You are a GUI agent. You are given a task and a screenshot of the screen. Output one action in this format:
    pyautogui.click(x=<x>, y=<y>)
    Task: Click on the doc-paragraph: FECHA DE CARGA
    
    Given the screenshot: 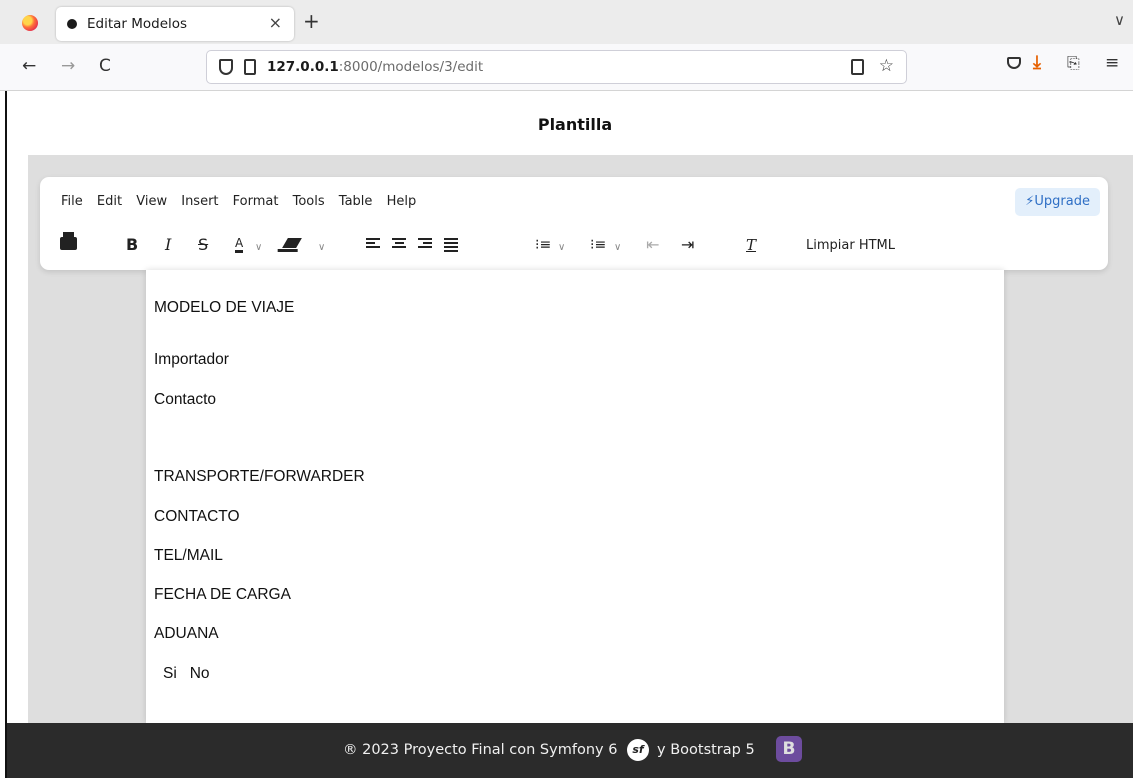 What is the action you would take?
    pyautogui.click(x=222, y=594)
    